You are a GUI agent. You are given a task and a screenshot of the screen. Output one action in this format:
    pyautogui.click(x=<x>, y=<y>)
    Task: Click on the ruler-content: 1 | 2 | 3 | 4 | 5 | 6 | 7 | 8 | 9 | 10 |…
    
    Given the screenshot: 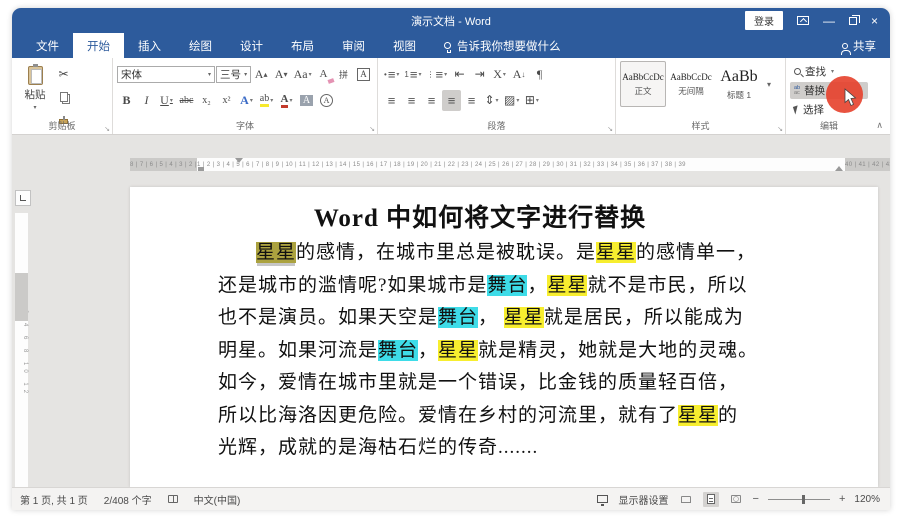 What is the action you would take?
    pyautogui.click(x=521, y=164)
    